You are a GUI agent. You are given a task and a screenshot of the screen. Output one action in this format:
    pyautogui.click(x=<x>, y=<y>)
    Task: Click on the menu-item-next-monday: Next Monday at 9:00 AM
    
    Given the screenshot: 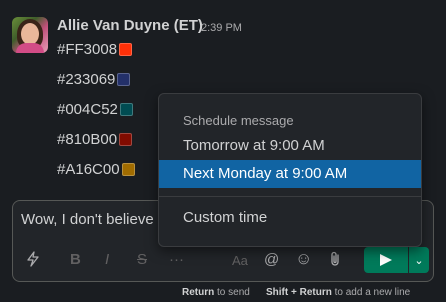 What is the action you would take?
    pyautogui.click(x=290, y=174)
    